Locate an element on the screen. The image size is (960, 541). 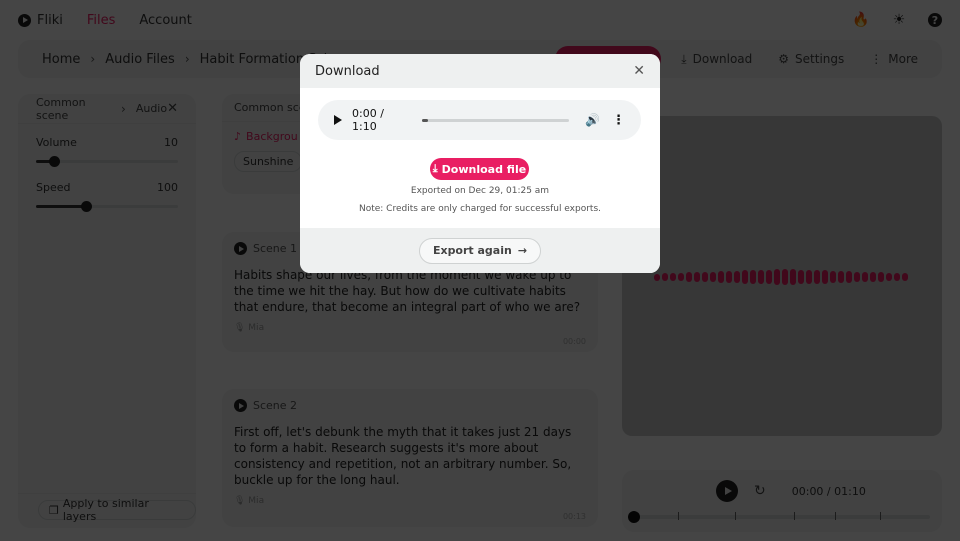
arrow-right-icon: → is located at coordinates (522, 250).